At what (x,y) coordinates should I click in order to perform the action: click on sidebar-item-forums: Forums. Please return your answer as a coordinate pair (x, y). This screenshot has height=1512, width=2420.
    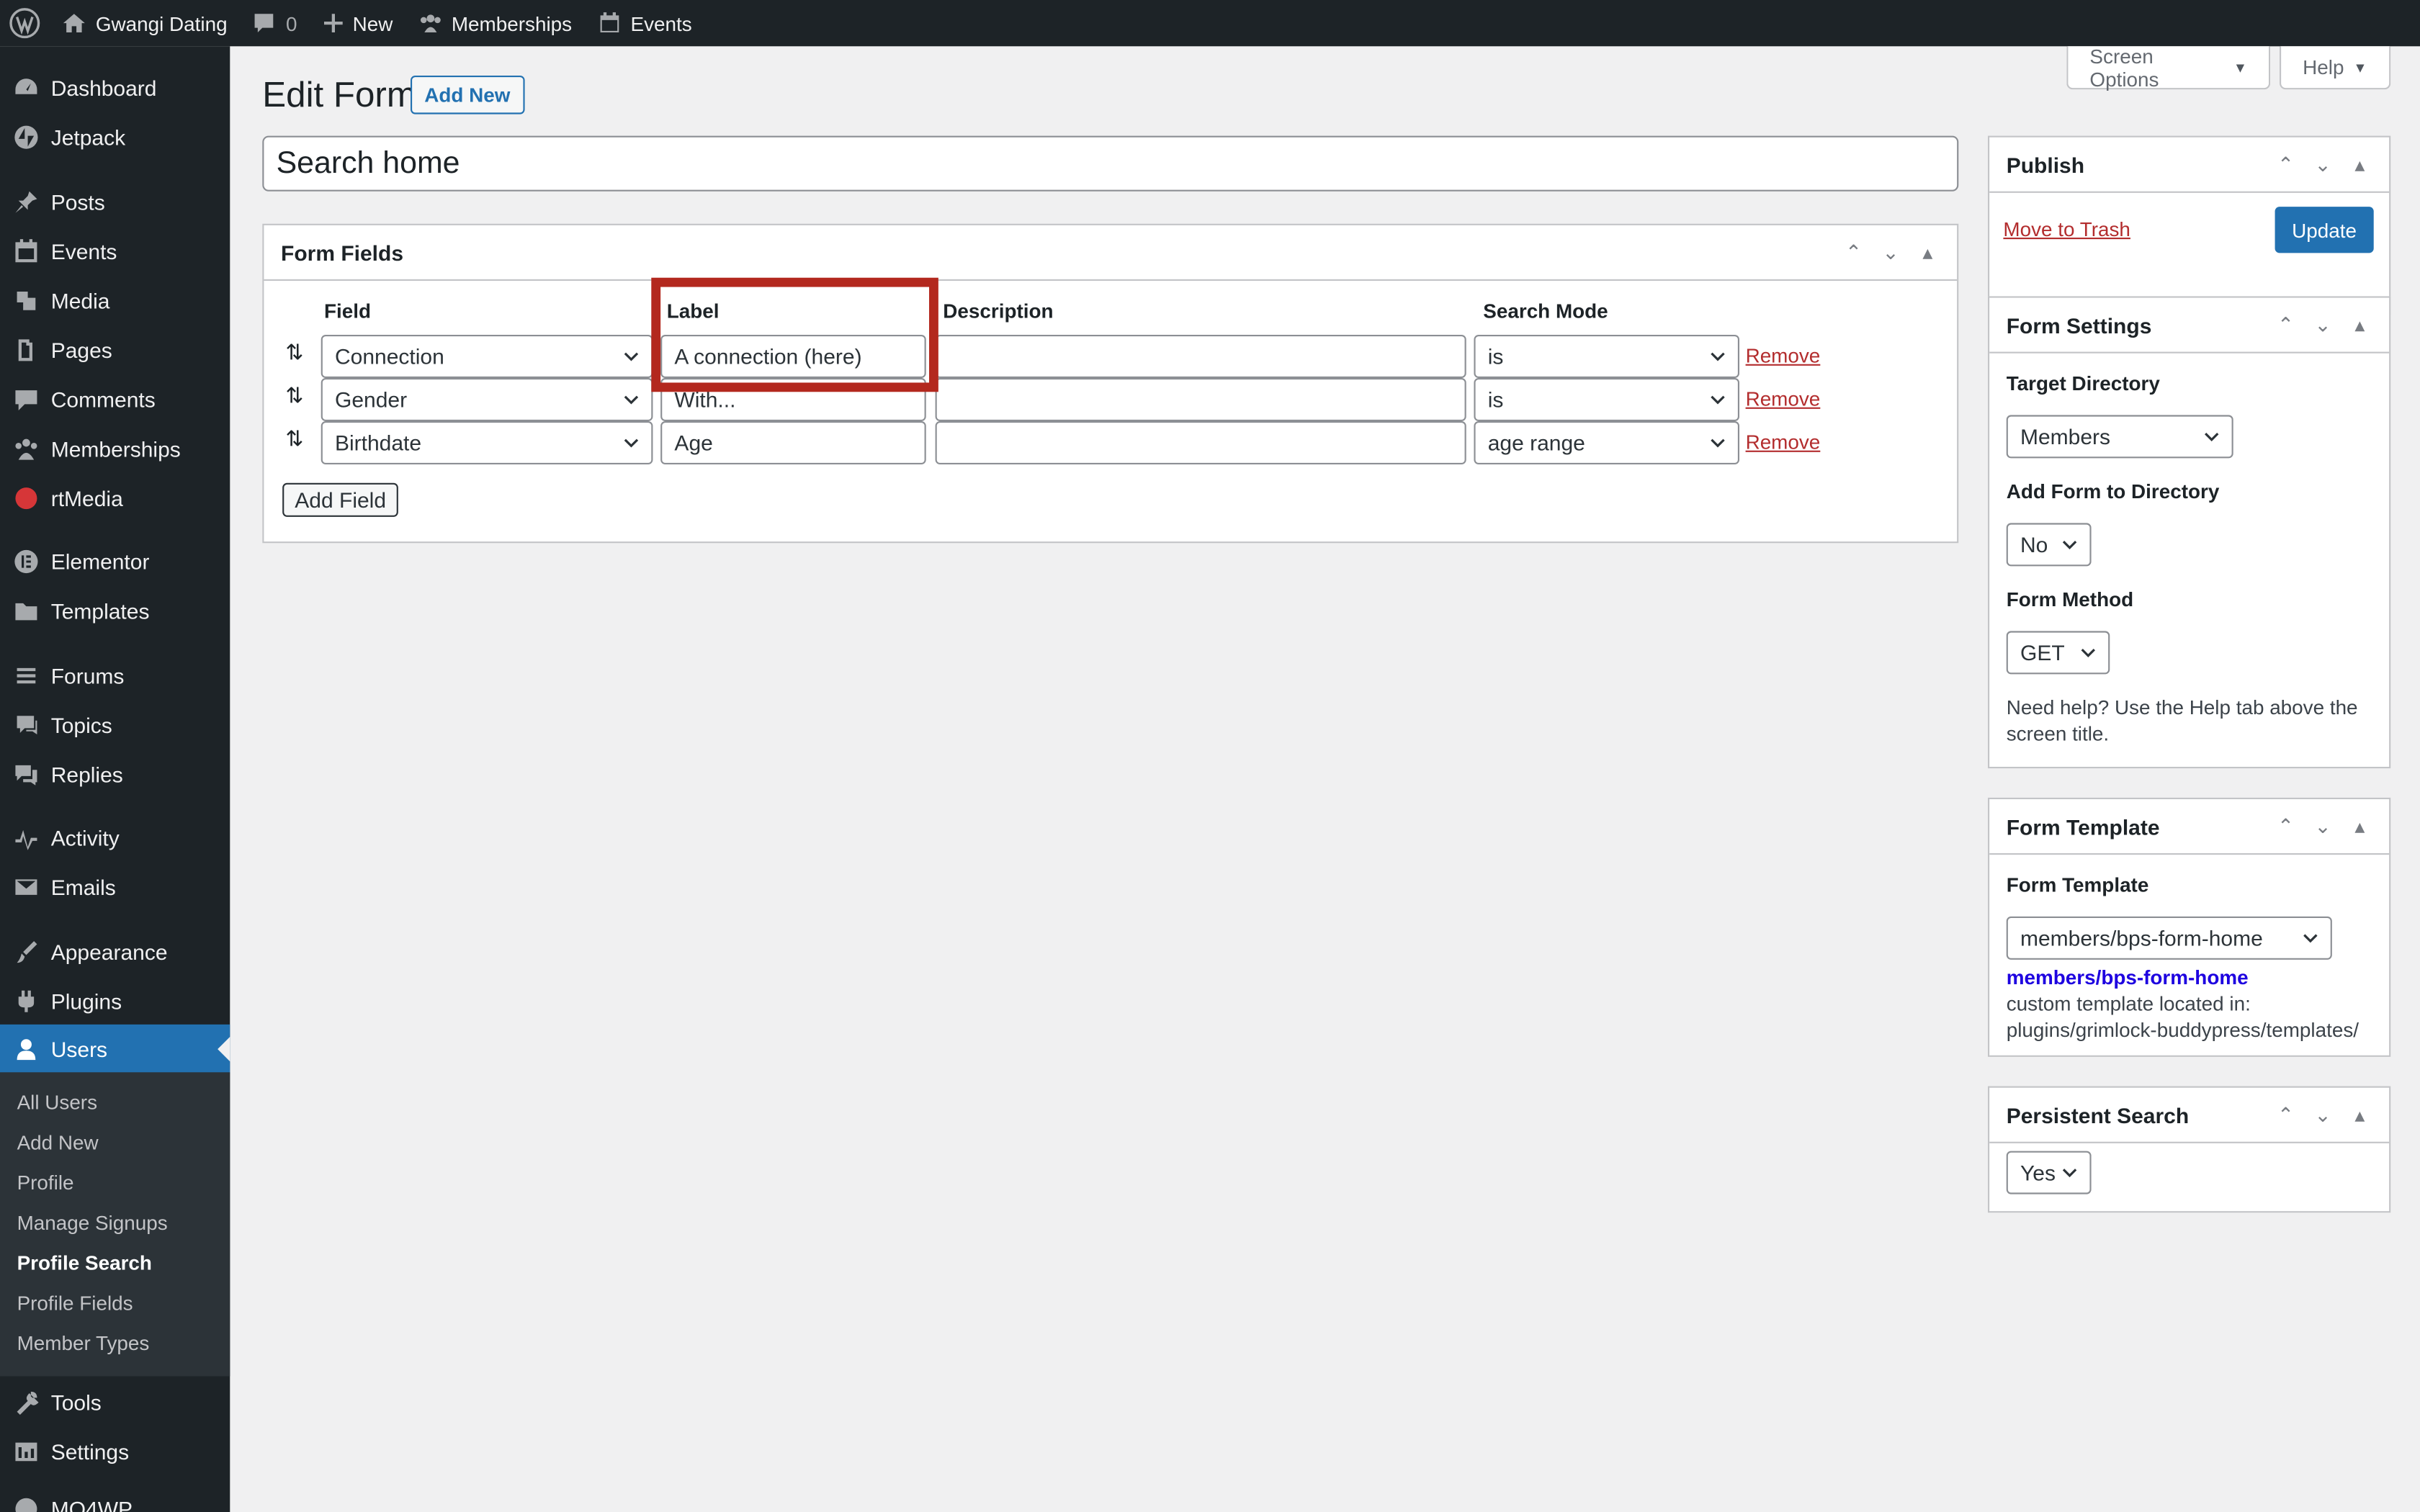
    Looking at the image, I should click on (115, 676).